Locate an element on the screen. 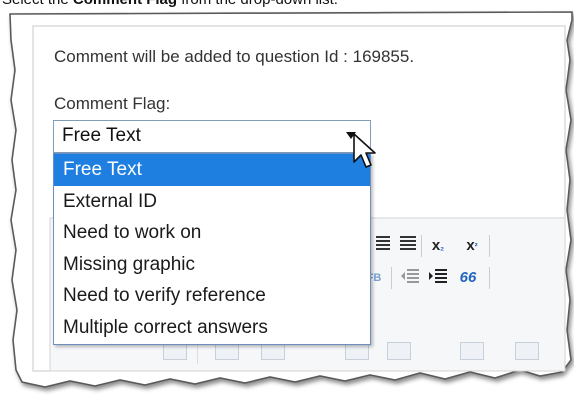 This screenshot has height=402, width=574. option-missing-graphic: Missing graphic is located at coordinates (212, 265).